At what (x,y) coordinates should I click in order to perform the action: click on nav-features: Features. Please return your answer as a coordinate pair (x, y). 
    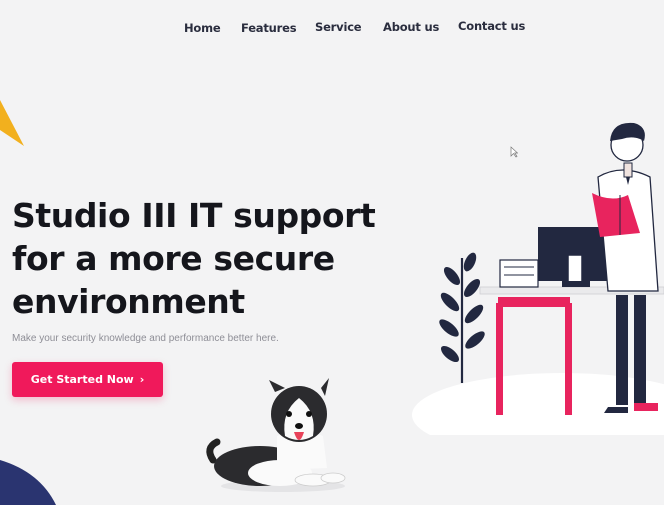
    Looking at the image, I should click on (269, 28).